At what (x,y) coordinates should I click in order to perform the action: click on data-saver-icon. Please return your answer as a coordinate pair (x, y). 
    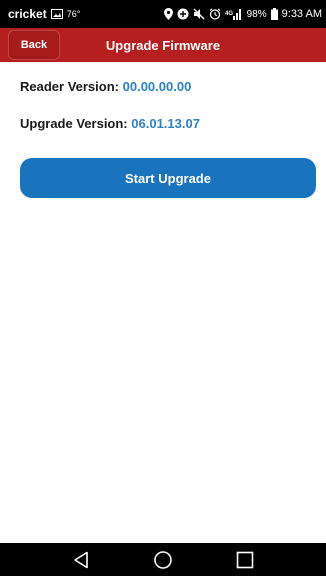
    Looking at the image, I should click on (183, 14).